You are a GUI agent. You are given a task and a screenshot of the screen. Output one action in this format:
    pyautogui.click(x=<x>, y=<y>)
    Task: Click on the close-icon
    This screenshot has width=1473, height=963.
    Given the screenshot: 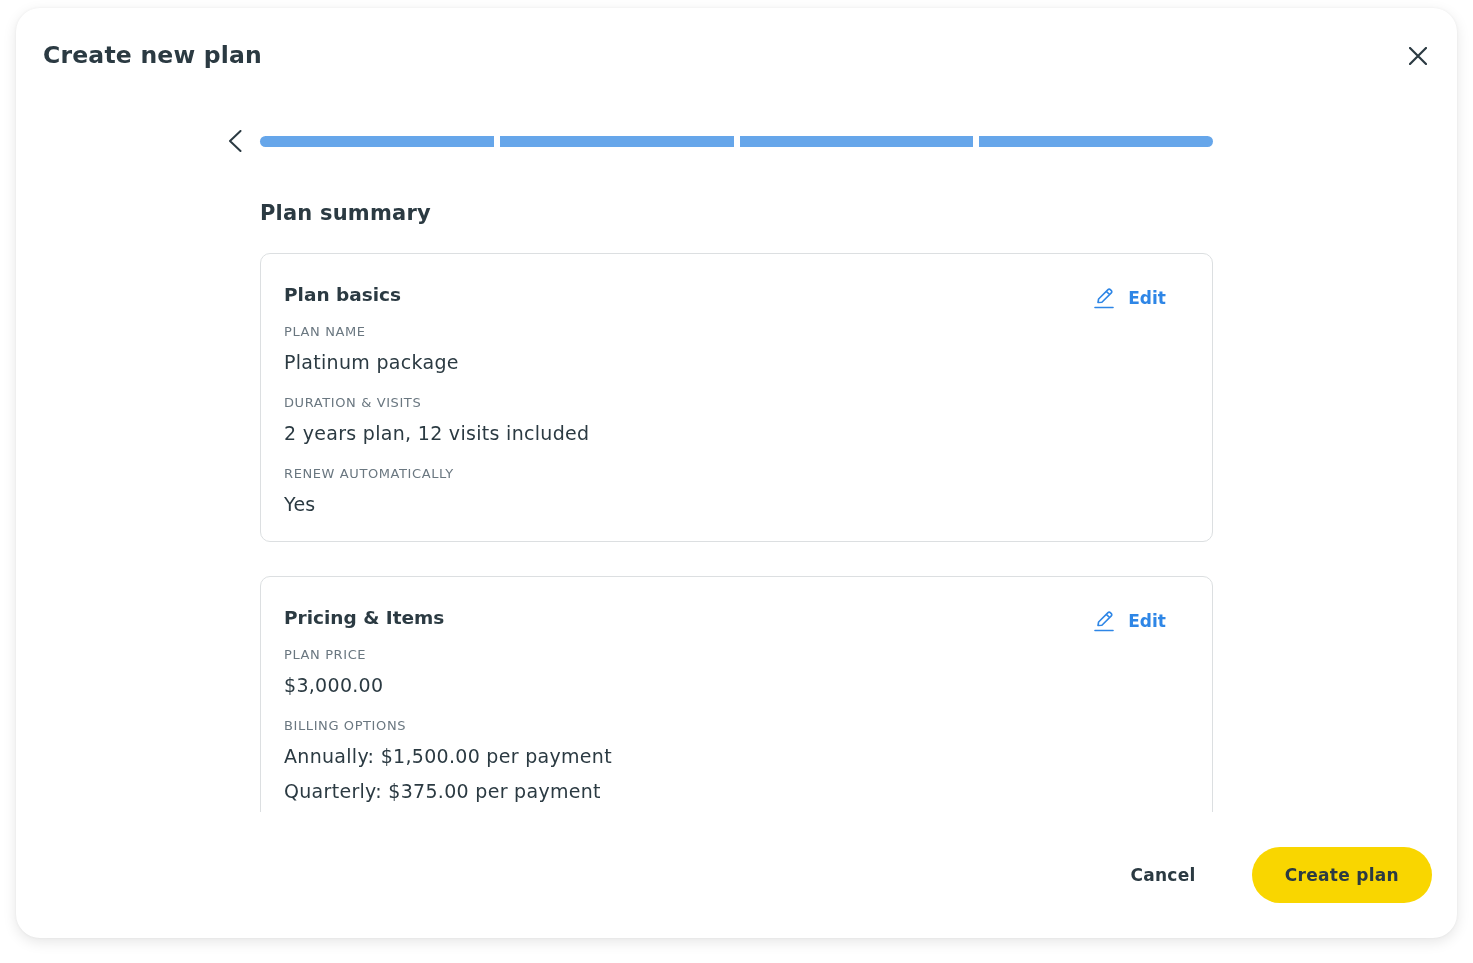 What is the action you would take?
    pyautogui.click(x=1418, y=56)
    